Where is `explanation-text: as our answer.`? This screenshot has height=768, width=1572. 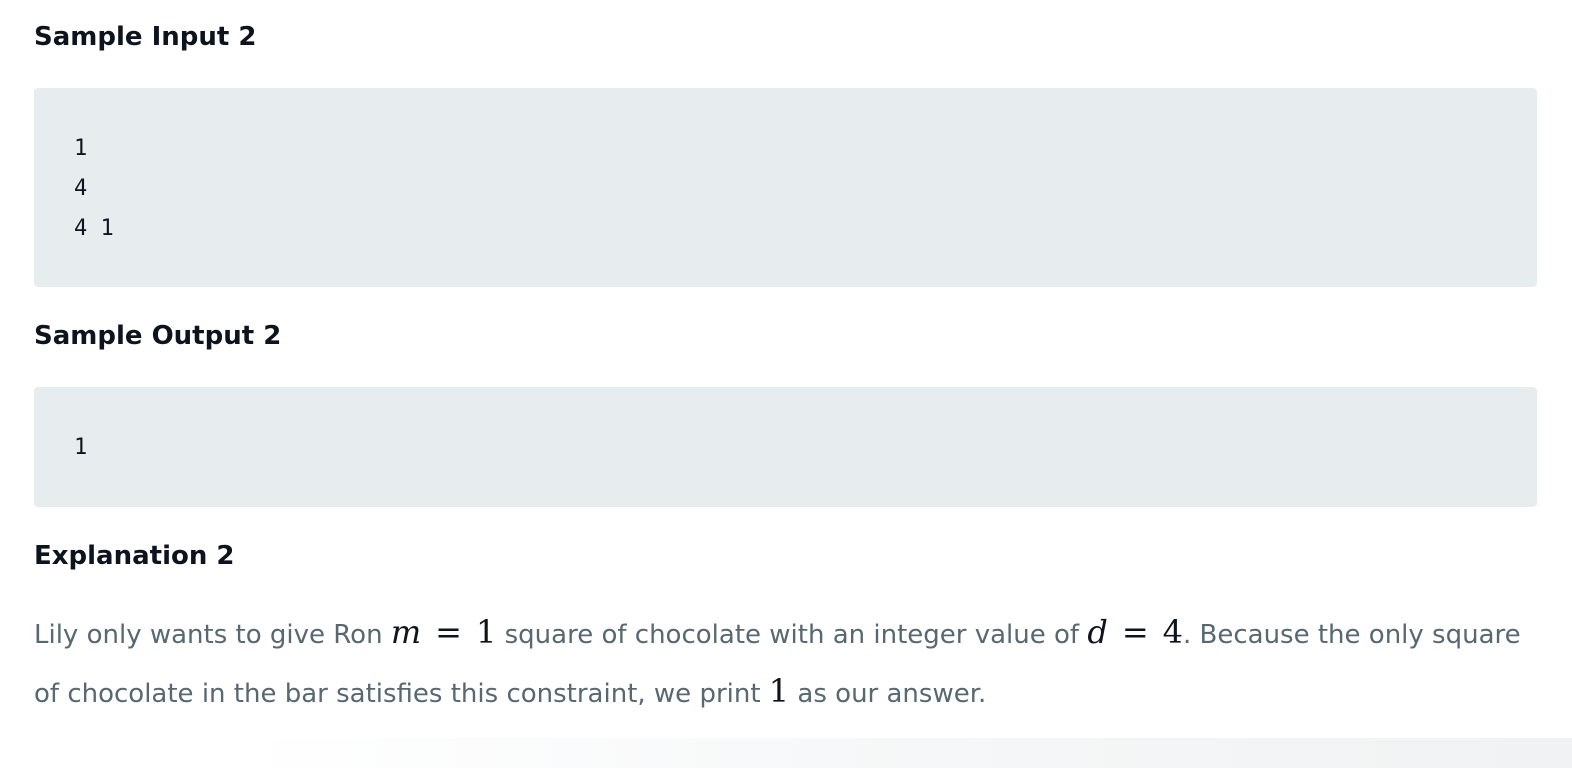
explanation-text: as our answer. is located at coordinates (888, 694).